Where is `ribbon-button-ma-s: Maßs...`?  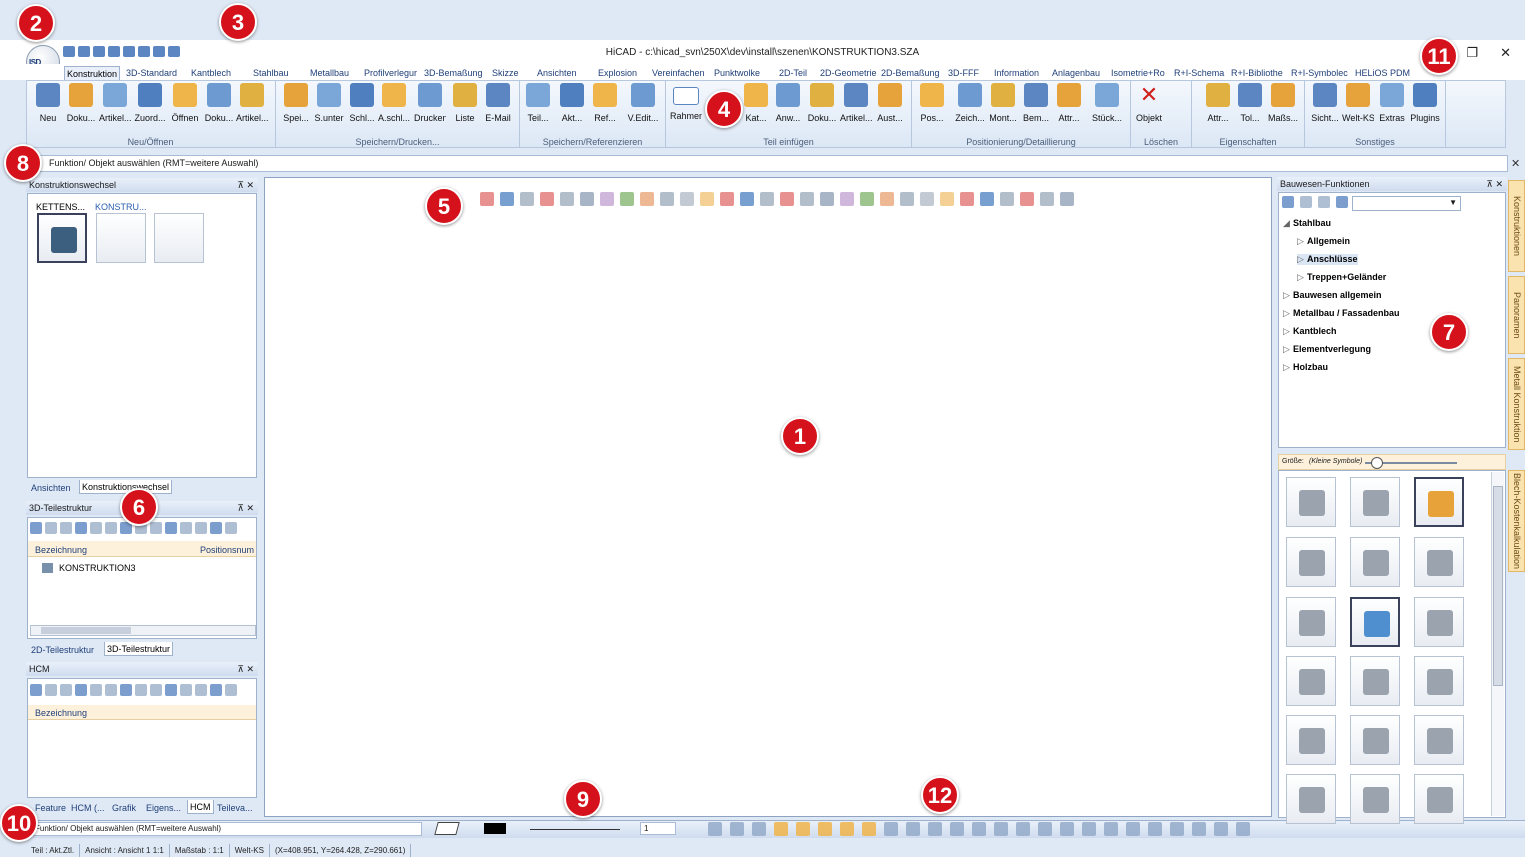 ribbon-button-ma-s: Maßs... is located at coordinates (1283, 103).